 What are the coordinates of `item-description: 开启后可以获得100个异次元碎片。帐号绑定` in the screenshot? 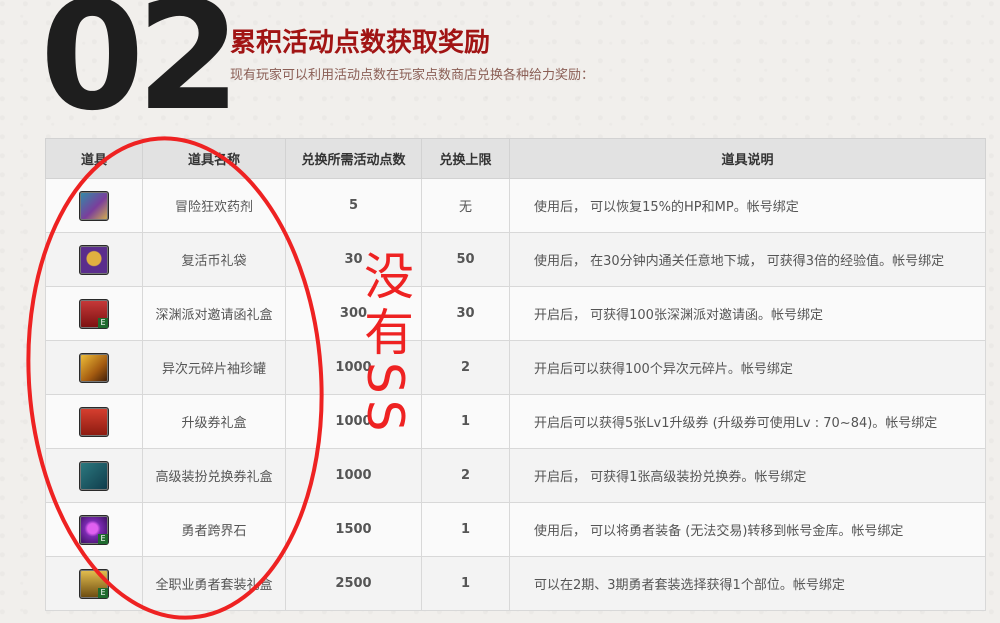 It's located at (747, 367).